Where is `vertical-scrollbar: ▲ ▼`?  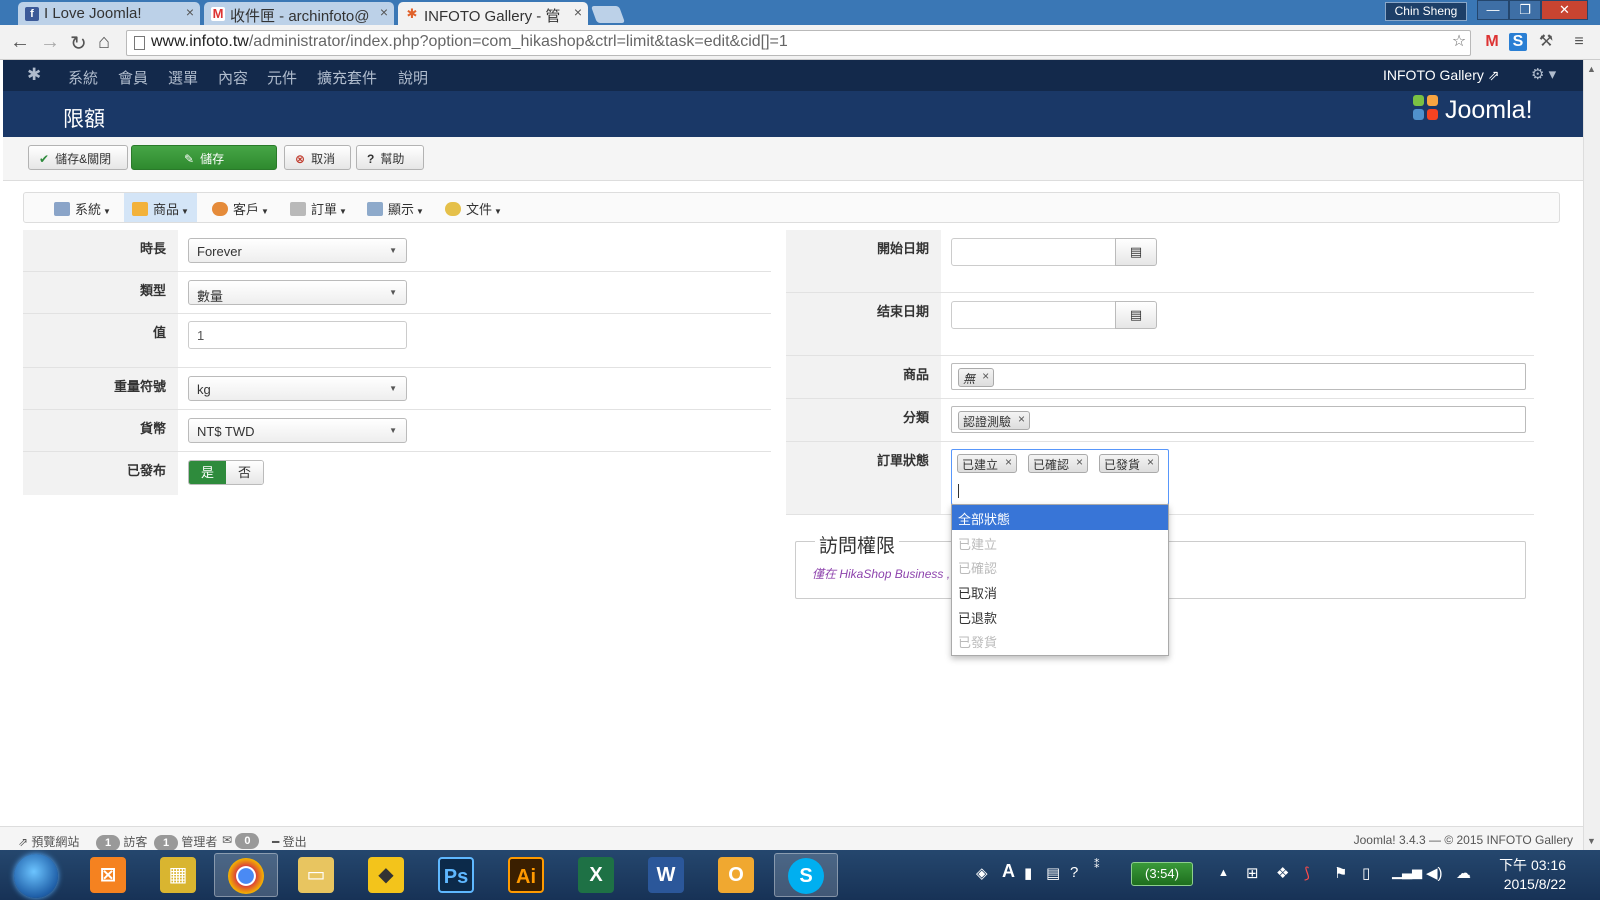
vertical-scrollbar: ▲ ▼ is located at coordinates (1591, 455).